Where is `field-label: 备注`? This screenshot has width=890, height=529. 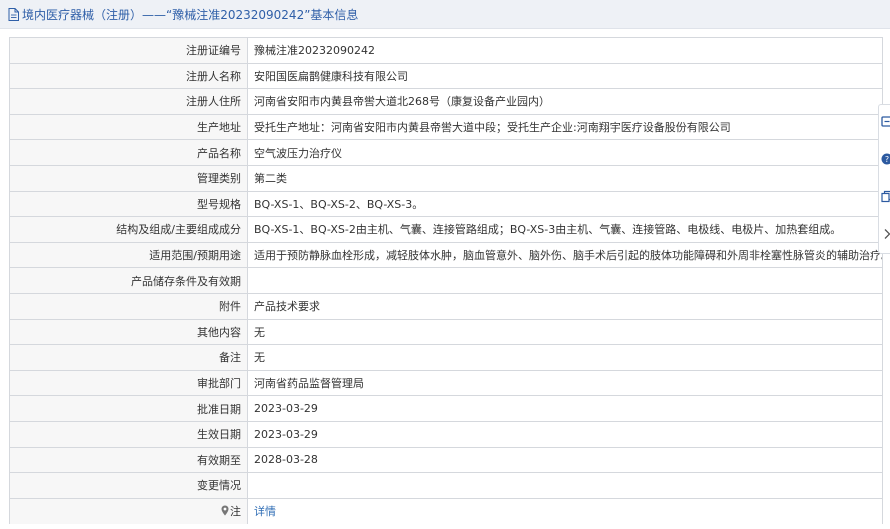
field-label: 备注 is located at coordinates (128, 357).